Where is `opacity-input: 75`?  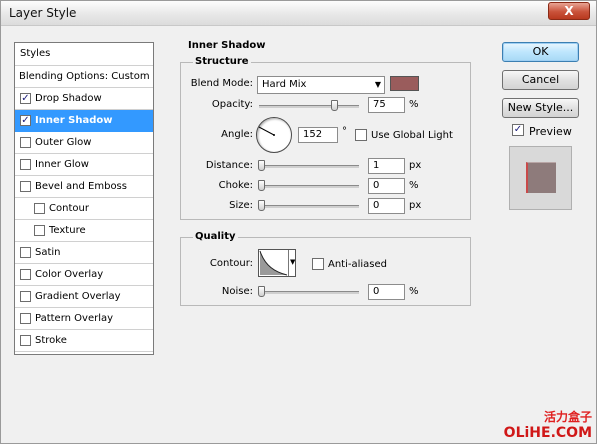 opacity-input: 75 is located at coordinates (386, 105).